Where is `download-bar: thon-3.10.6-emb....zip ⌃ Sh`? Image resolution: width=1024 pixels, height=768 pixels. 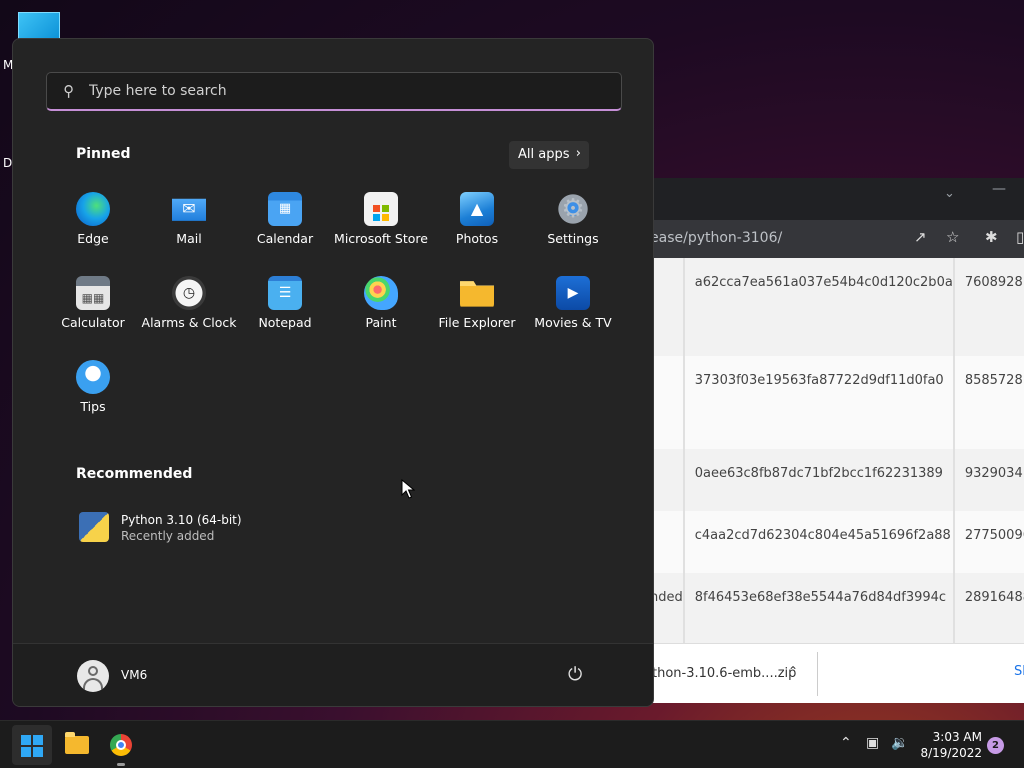 download-bar: thon-3.10.6-emb....zip ⌃ Sh is located at coordinates (832, 673).